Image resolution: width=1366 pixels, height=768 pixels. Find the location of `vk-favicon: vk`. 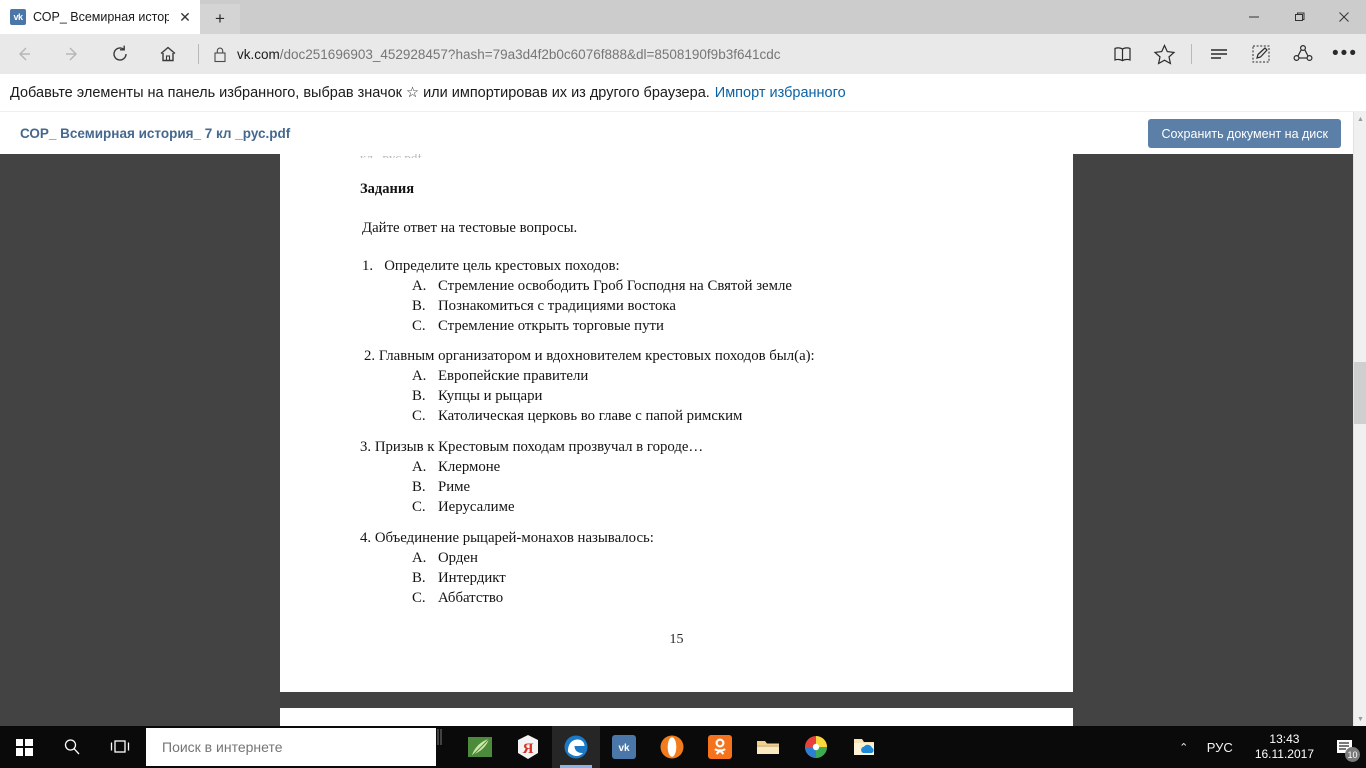

vk-favicon: vk is located at coordinates (18, 17).